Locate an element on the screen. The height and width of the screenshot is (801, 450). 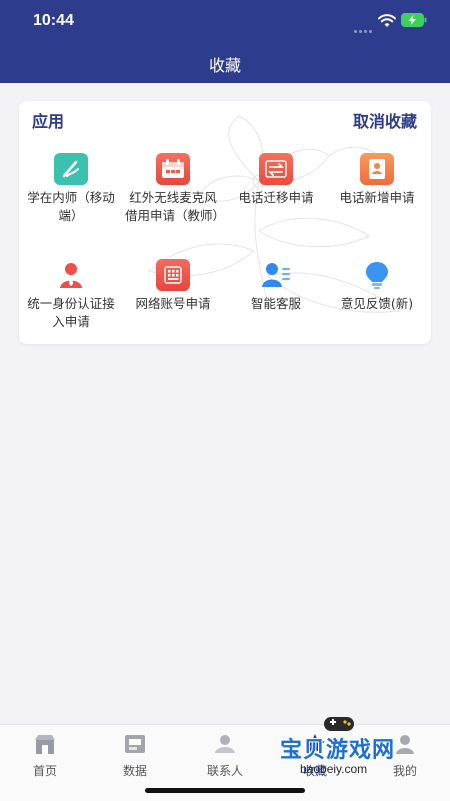
tab-label: 数据 is located at coordinates (134, 771).